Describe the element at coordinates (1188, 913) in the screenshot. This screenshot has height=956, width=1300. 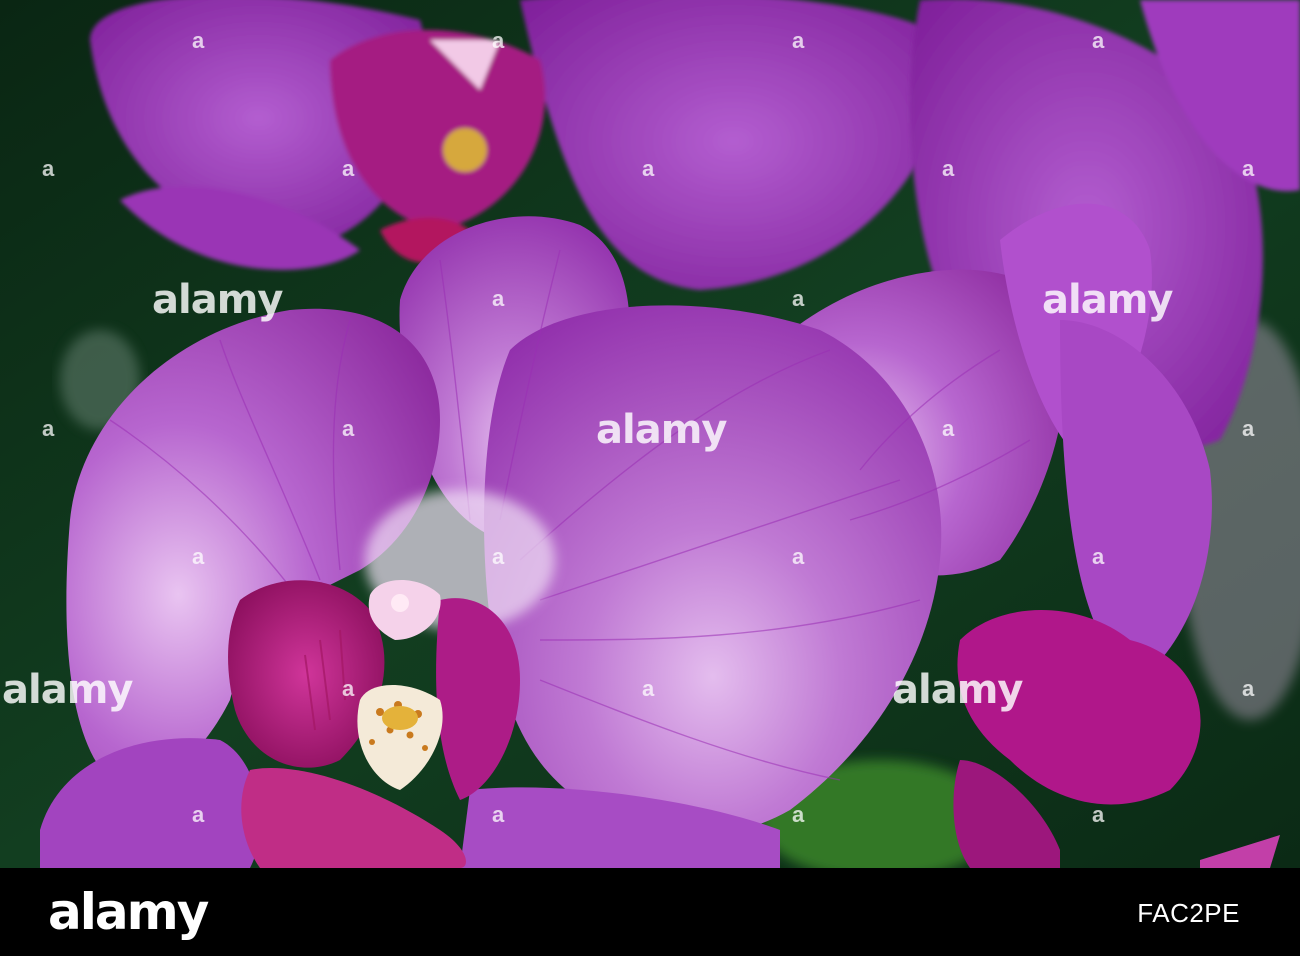
I see `image-id: FAC2PE` at that location.